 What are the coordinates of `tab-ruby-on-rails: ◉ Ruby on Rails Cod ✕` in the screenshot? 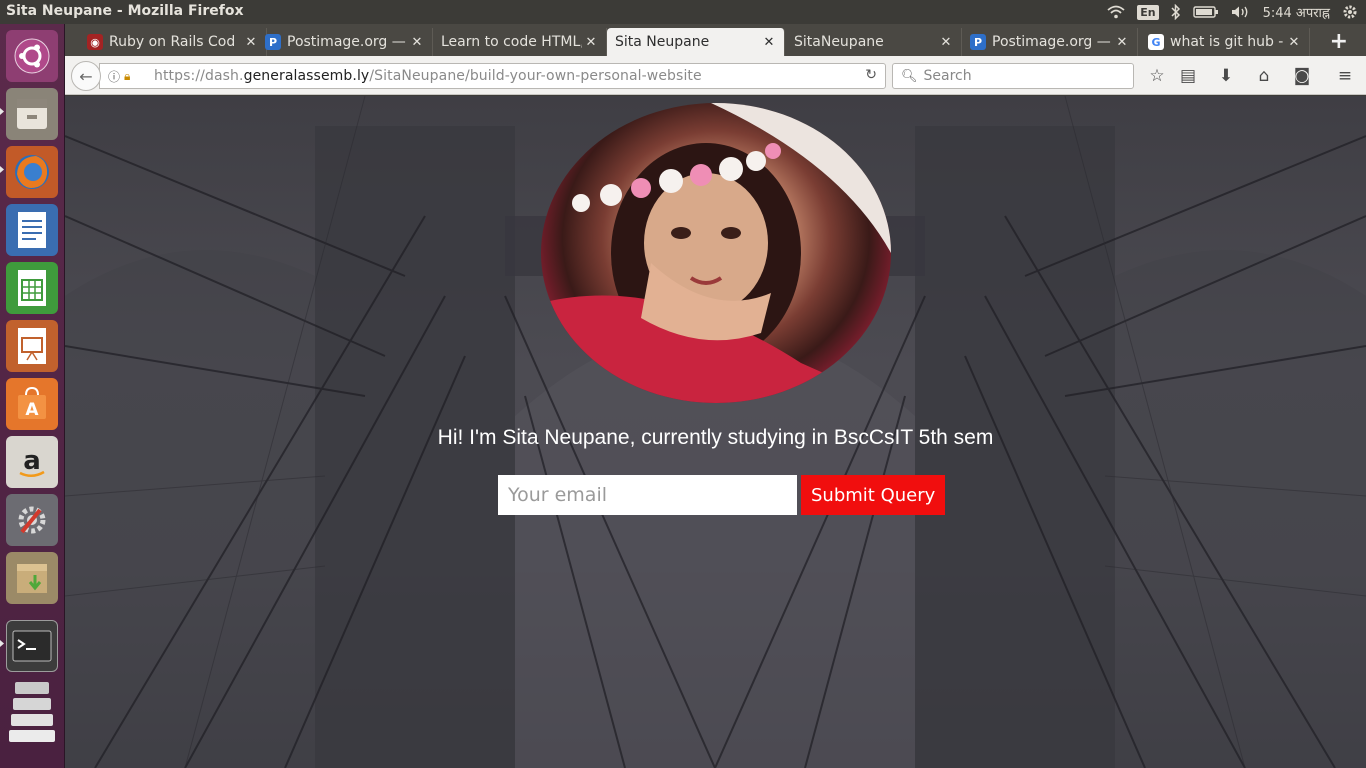 It's located at (173, 42).